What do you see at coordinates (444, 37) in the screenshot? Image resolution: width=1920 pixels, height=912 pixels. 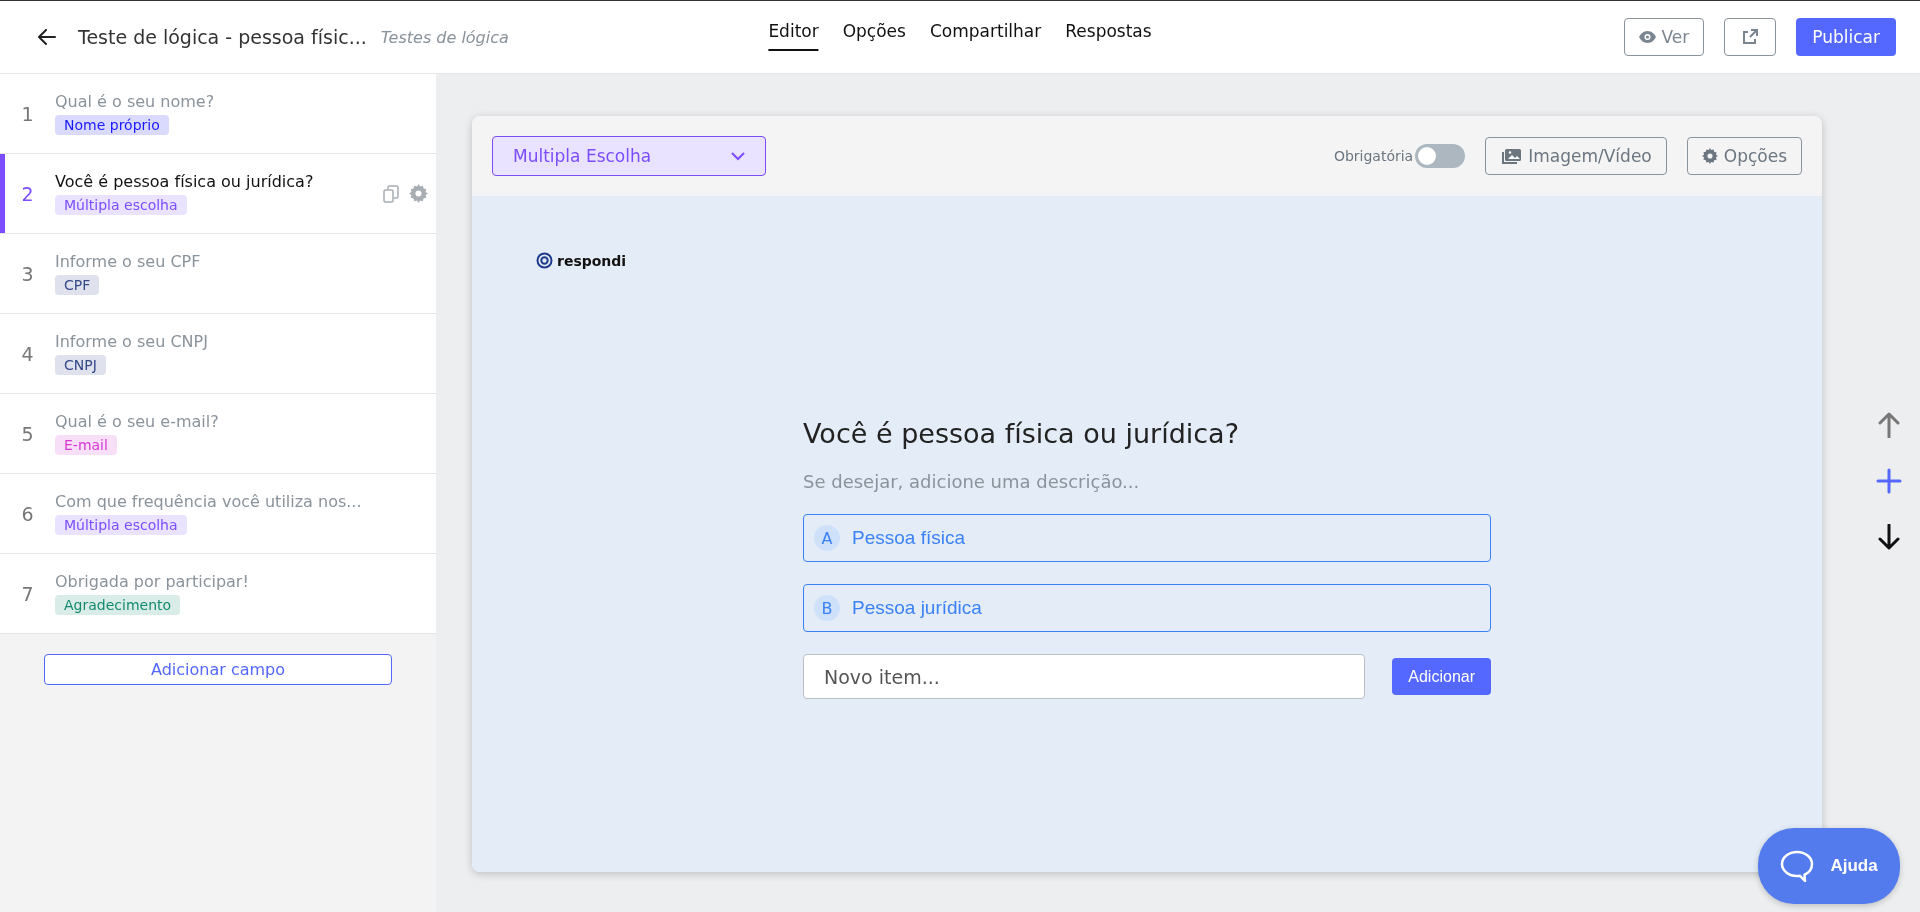 I see `folder-name: Testes de lógica` at bounding box center [444, 37].